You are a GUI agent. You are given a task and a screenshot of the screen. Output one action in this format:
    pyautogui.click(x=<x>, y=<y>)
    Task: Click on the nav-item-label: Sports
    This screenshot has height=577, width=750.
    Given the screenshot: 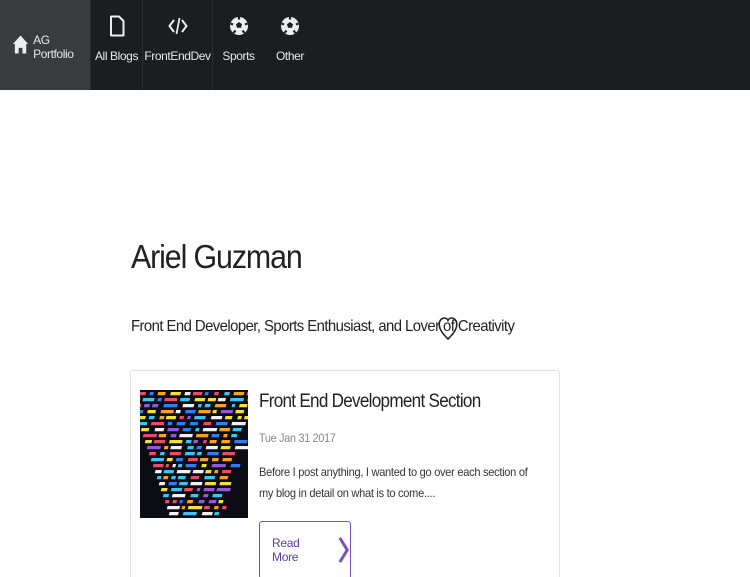 What is the action you would take?
    pyautogui.click(x=238, y=56)
    